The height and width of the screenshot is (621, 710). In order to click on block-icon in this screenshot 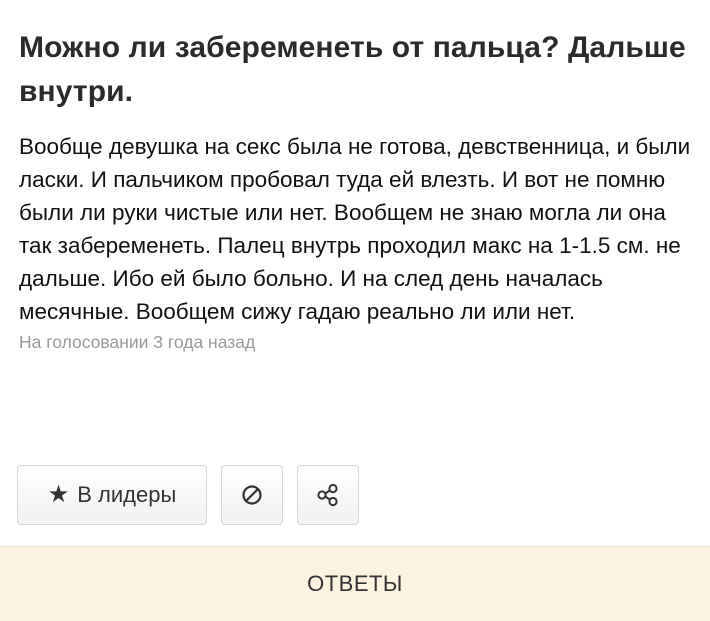, I will do `click(252, 495)`.